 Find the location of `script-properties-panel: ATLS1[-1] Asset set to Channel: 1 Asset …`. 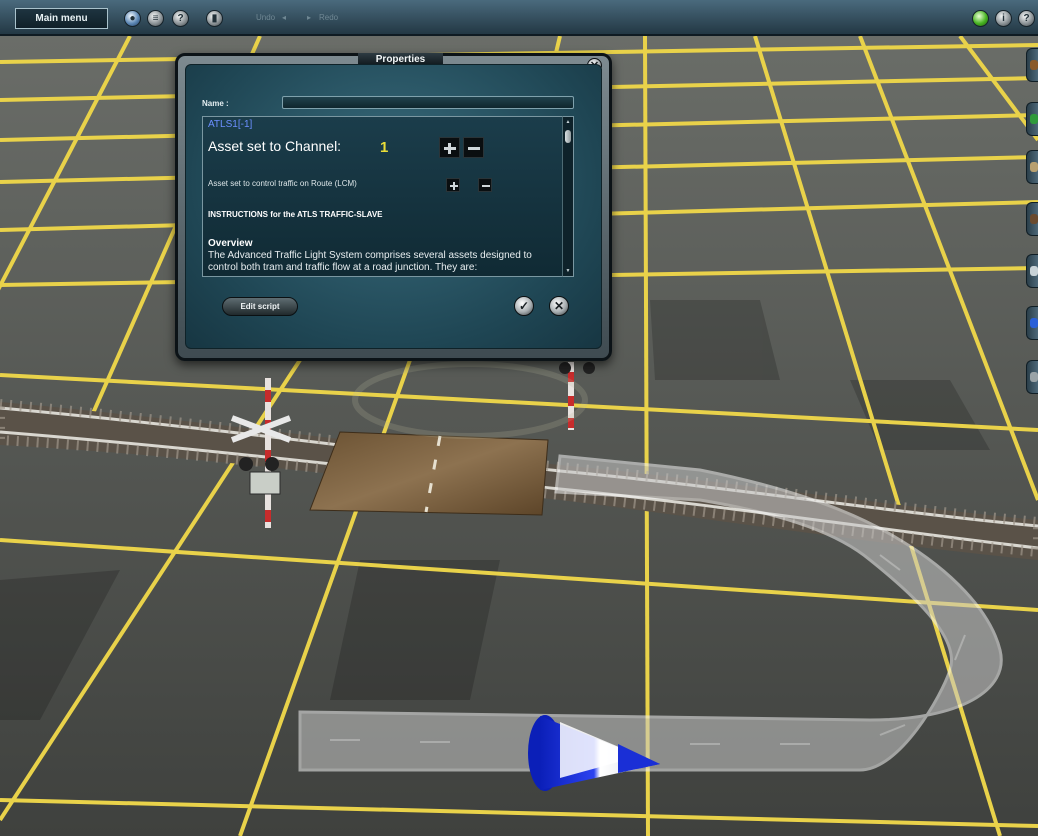

script-properties-panel: ATLS1[-1] Asset set to Channel: 1 Asset … is located at coordinates (382, 196).